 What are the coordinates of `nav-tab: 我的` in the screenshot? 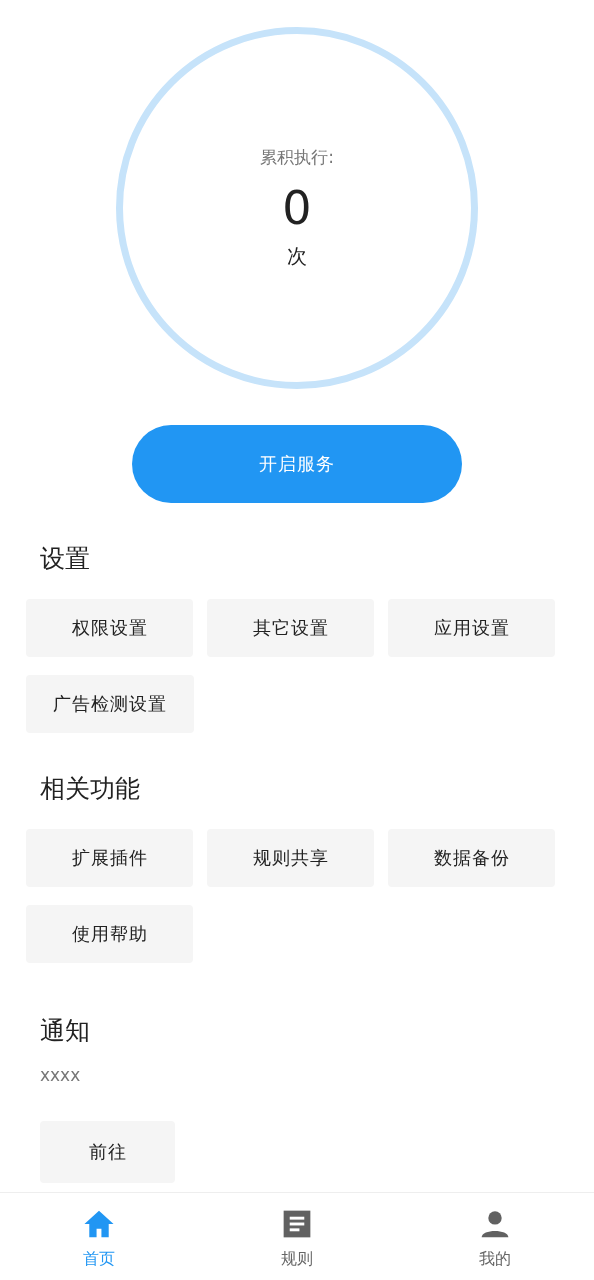 It's located at (495, 1236).